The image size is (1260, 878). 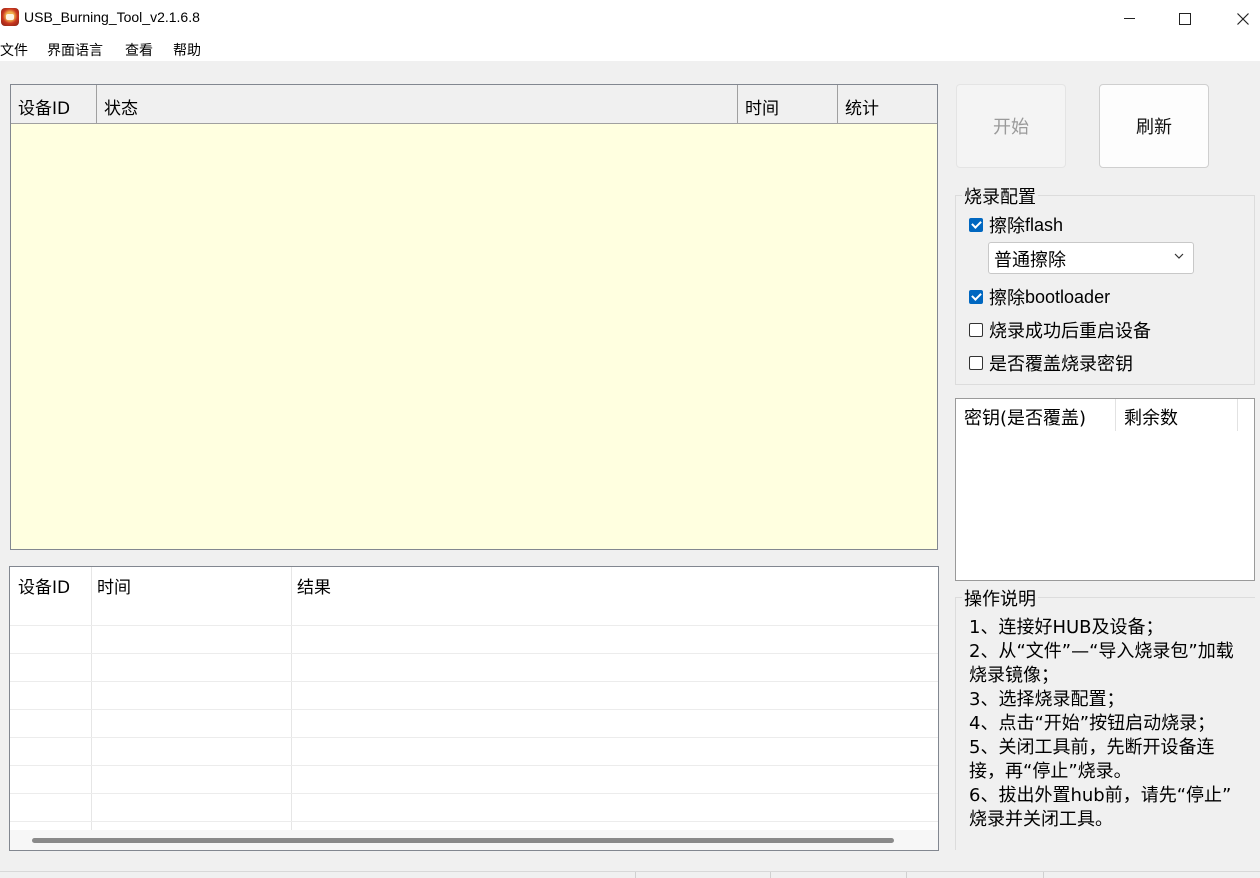 What do you see at coordinates (1036, 415) in the screenshot?
I see `column-header-key: 密钥(是否覆盖)` at bounding box center [1036, 415].